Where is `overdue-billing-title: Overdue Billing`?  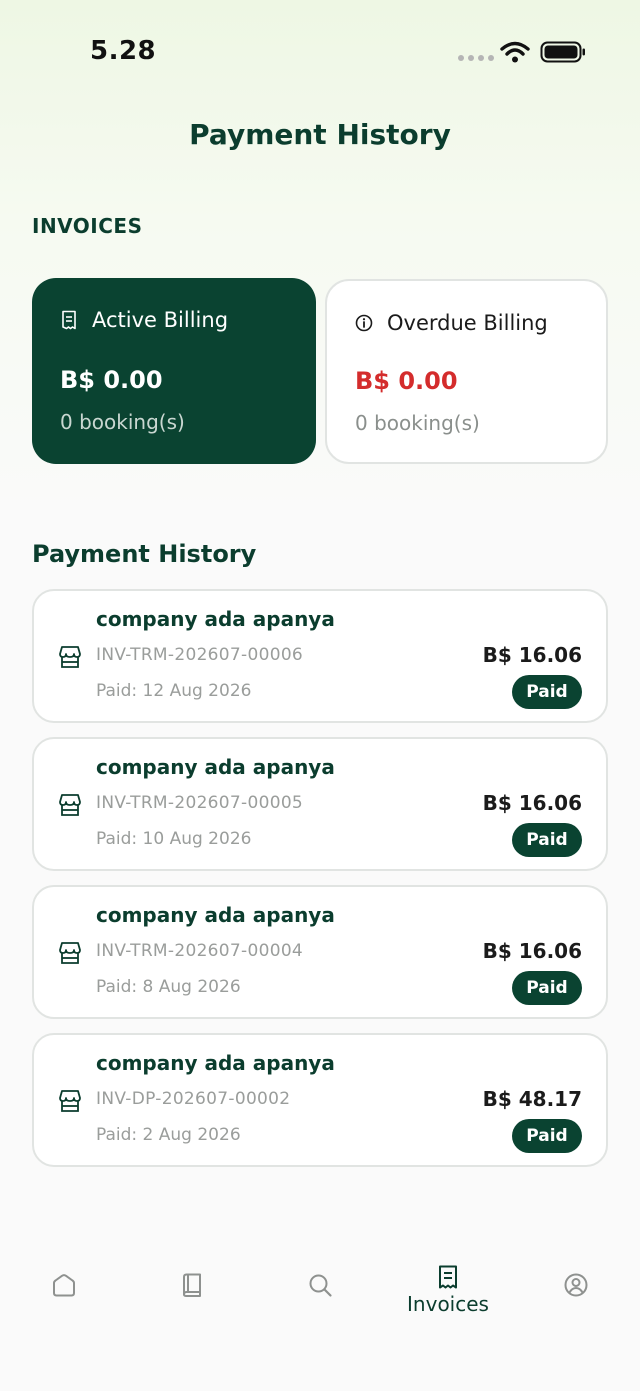
overdue-billing-title: Overdue Billing is located at coordinates (467, 323).